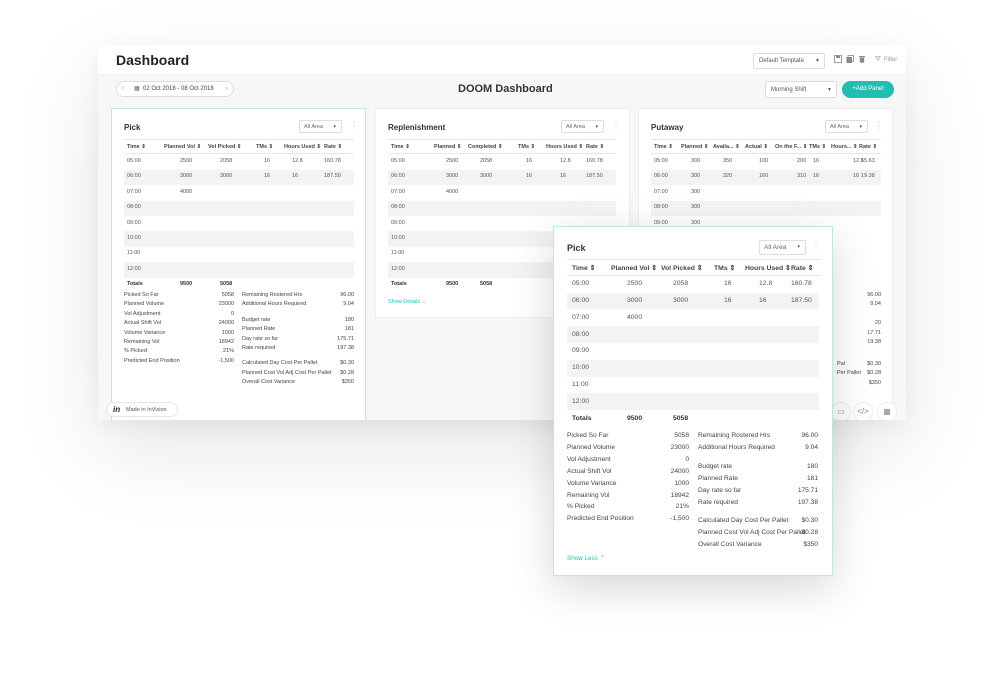 The height and width of the screenshot is (700, 1000). Describe the element at coordinates (398, 207) in the screenshot. I see `table-cell: 08:00` at that location.